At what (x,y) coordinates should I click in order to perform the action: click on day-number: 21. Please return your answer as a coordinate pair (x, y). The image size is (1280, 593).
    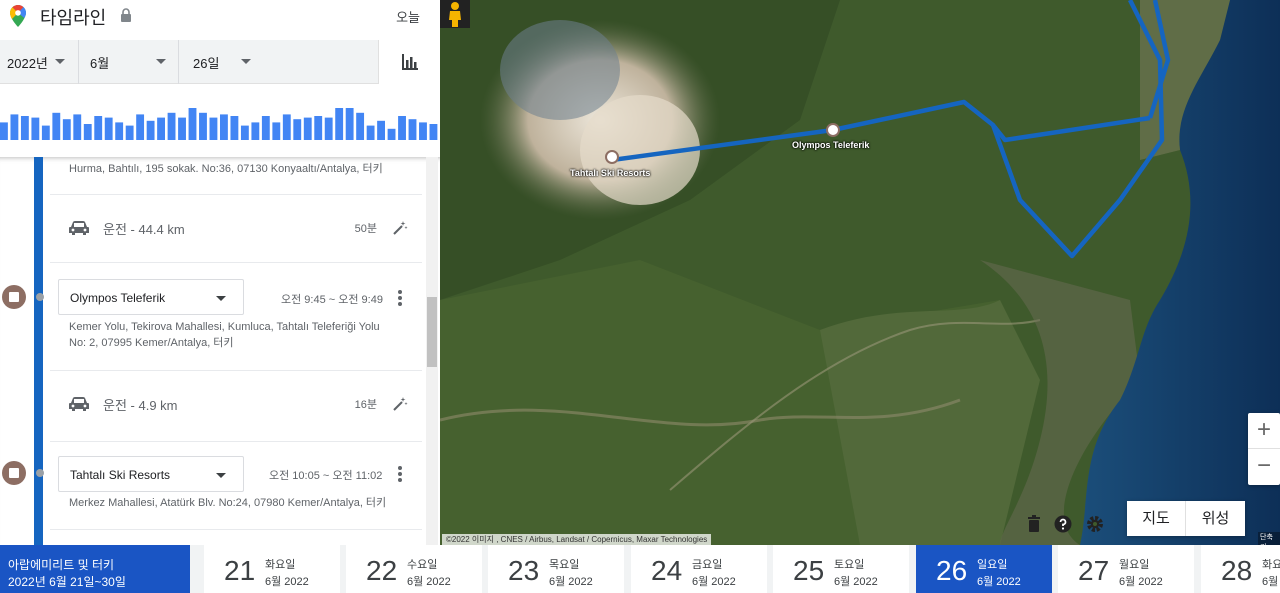
    Looking at the image, I should click on (240, 570).